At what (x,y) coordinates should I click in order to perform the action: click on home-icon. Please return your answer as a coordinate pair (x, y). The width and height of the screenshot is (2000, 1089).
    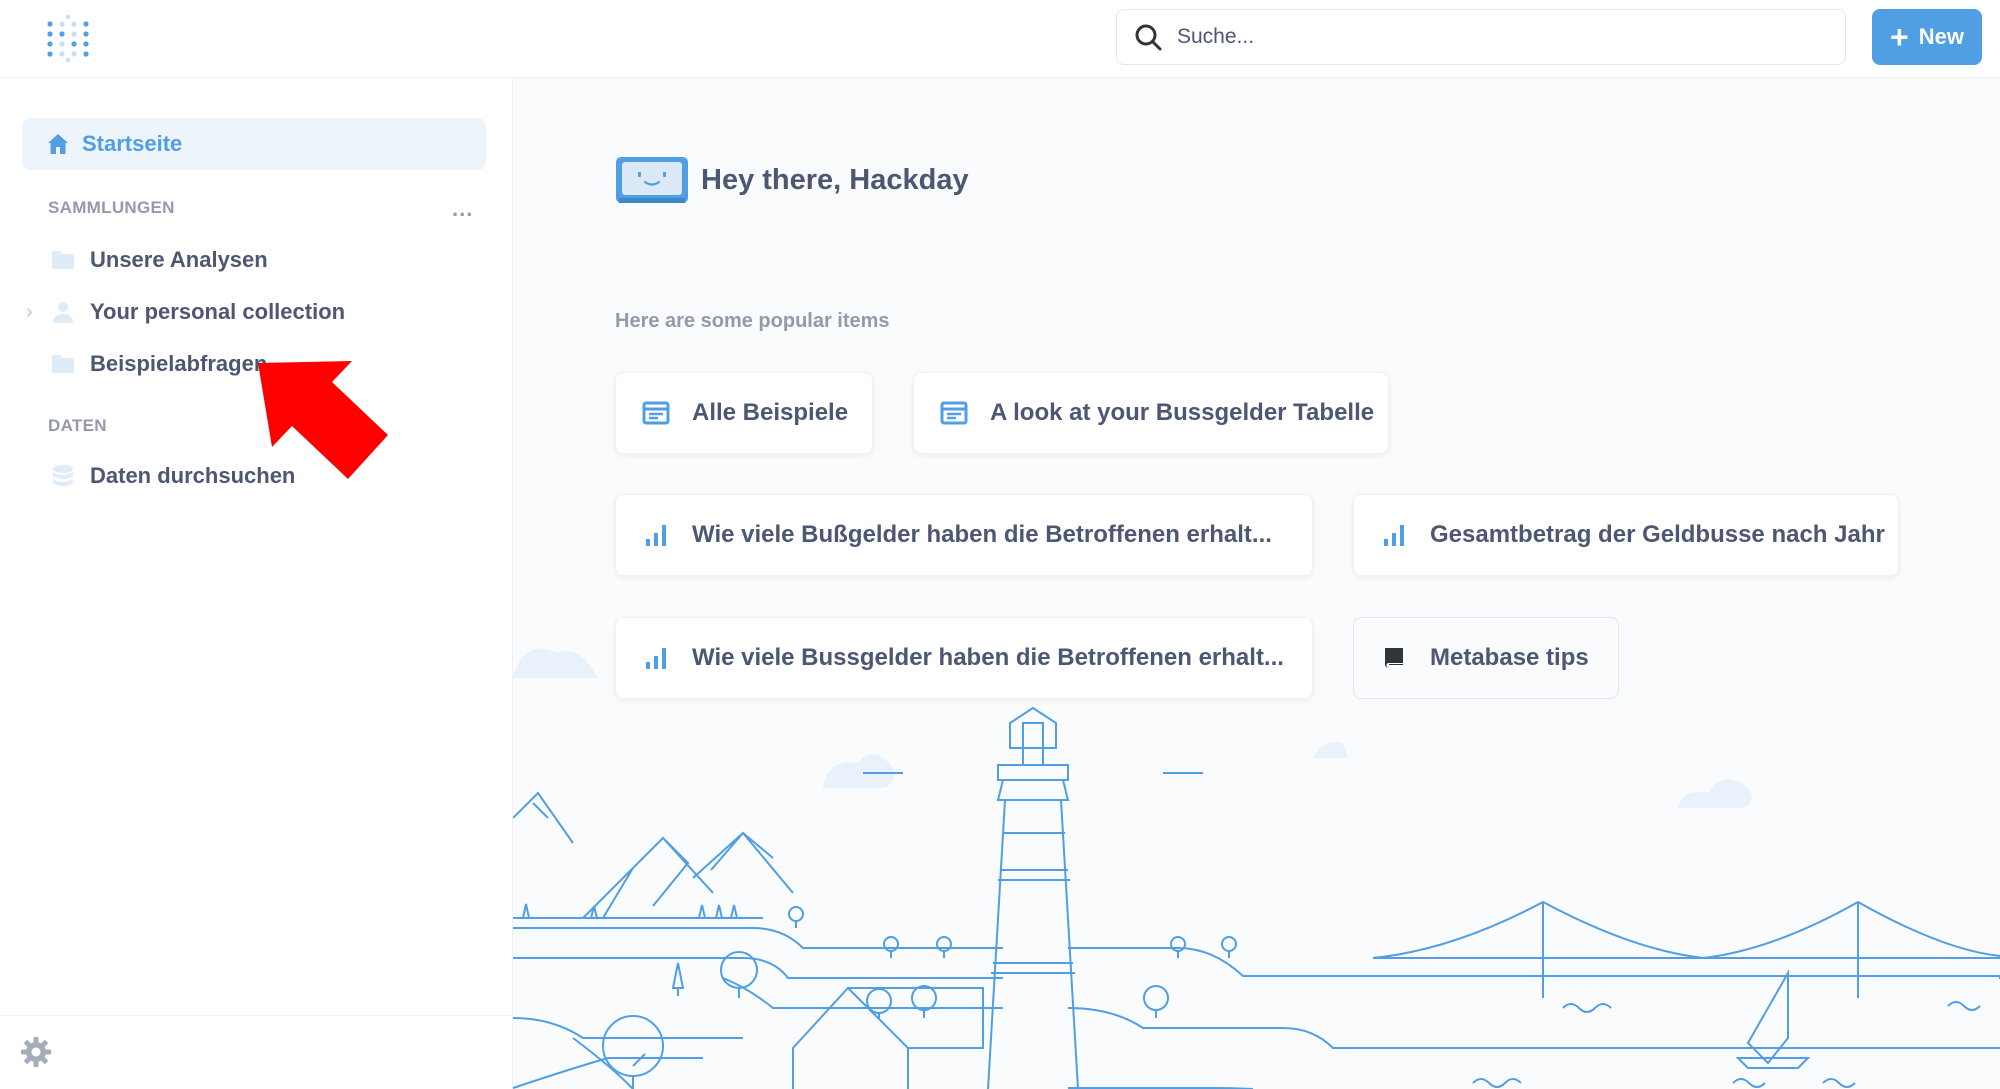
    Looking at the image, I should click on (58, 144).